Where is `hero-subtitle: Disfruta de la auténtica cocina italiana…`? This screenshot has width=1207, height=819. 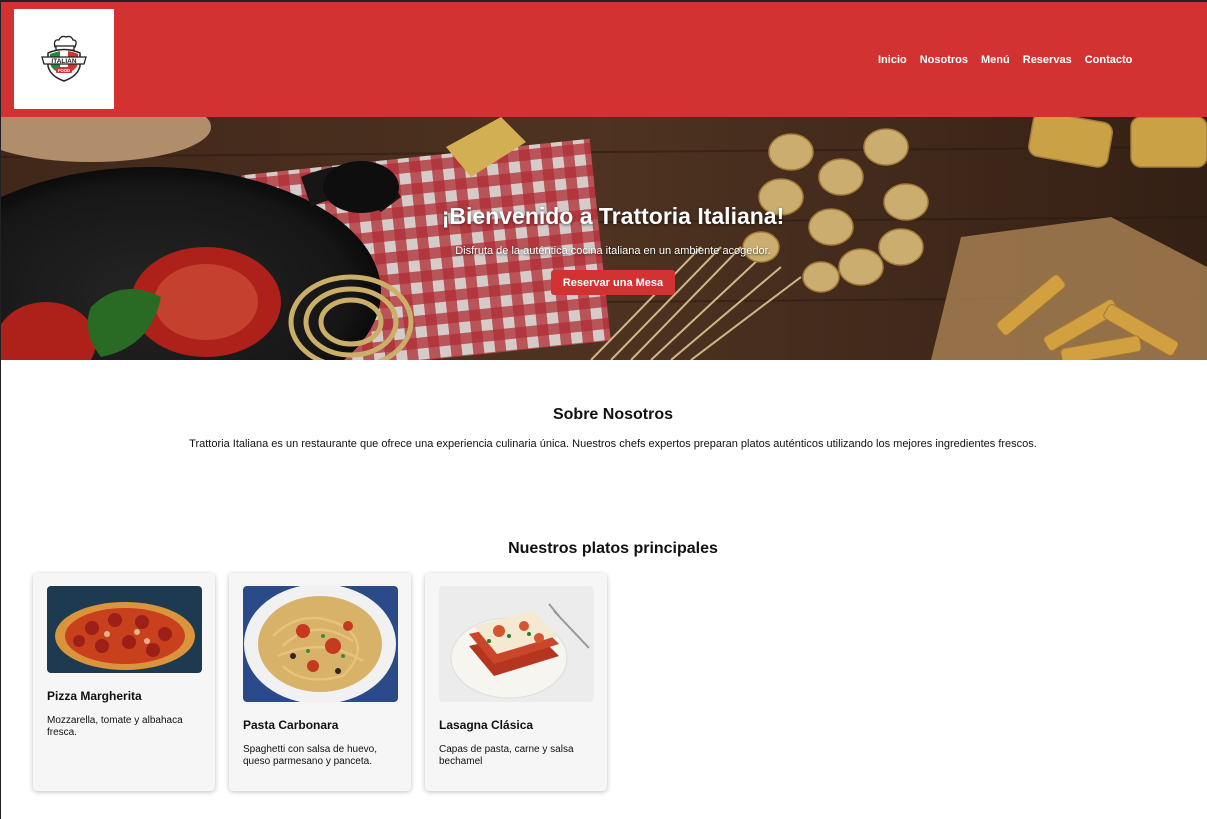 hero-subtitle: Disfruta de la auténtica cocina italiana… is located at coordinates (613, 251).